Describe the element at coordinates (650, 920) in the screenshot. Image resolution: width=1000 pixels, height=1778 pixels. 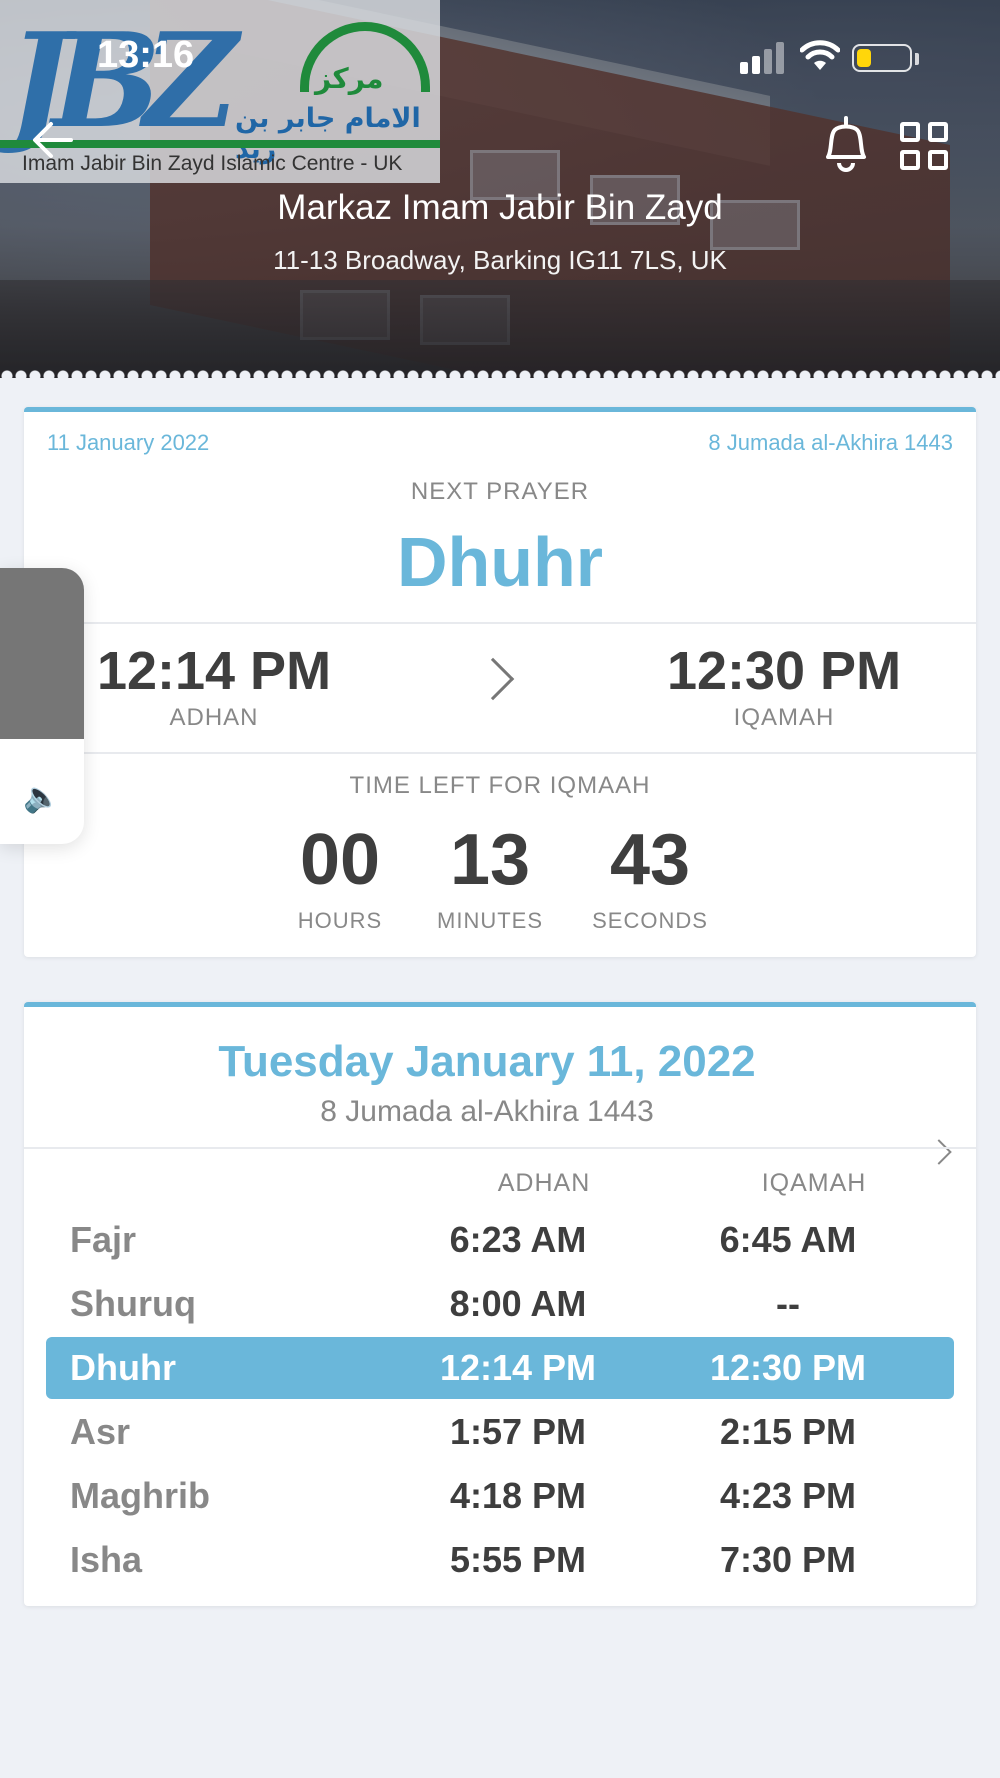
I see `countdown-seconds-label: SECONDS` at that location.